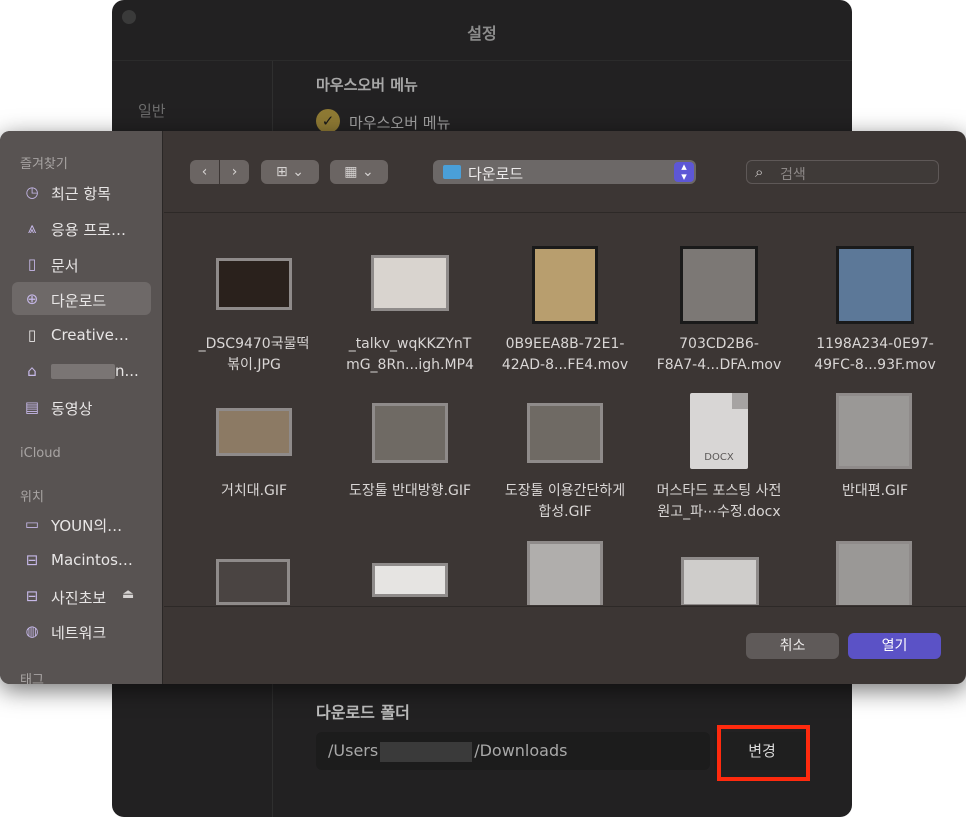 The image size is (966, 817). What do you see at coordinates (32, 228) in the screenshot?
I see `applications-icon: ⩓` at bounding box center [32, 228].